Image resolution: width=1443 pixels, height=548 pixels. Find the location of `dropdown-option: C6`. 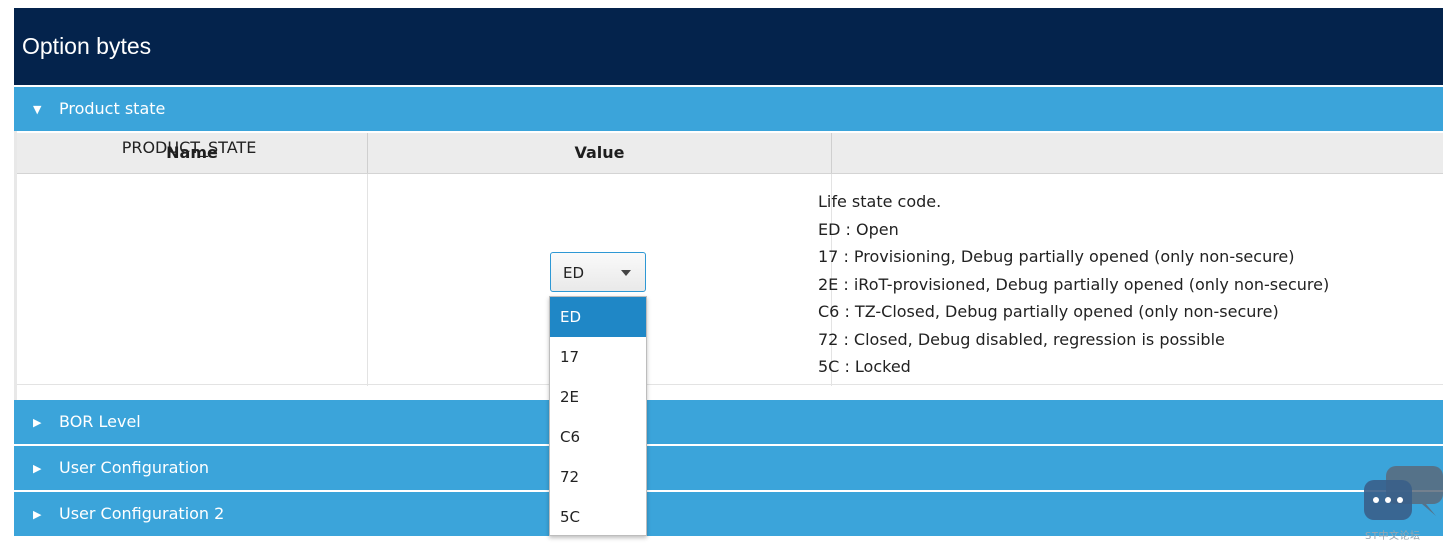

dropdown-option: C6 is located at coordinates (598, 437).